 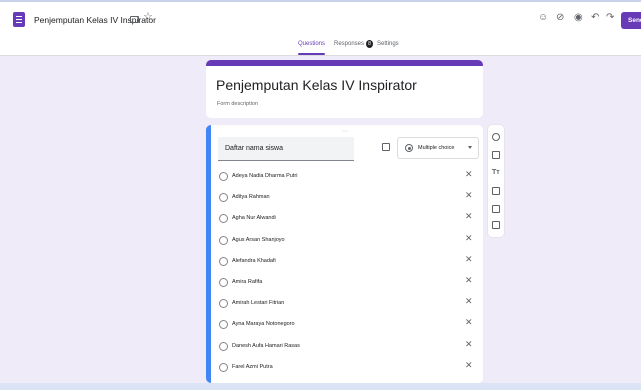 I want to click on option-row: Amira Rafifa ✕, so click(x=347, y=283).